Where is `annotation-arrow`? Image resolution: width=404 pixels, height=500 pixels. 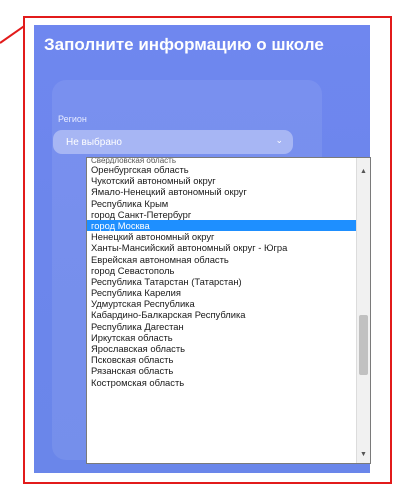
annotation-arrow is located at coordinates (13, 34).